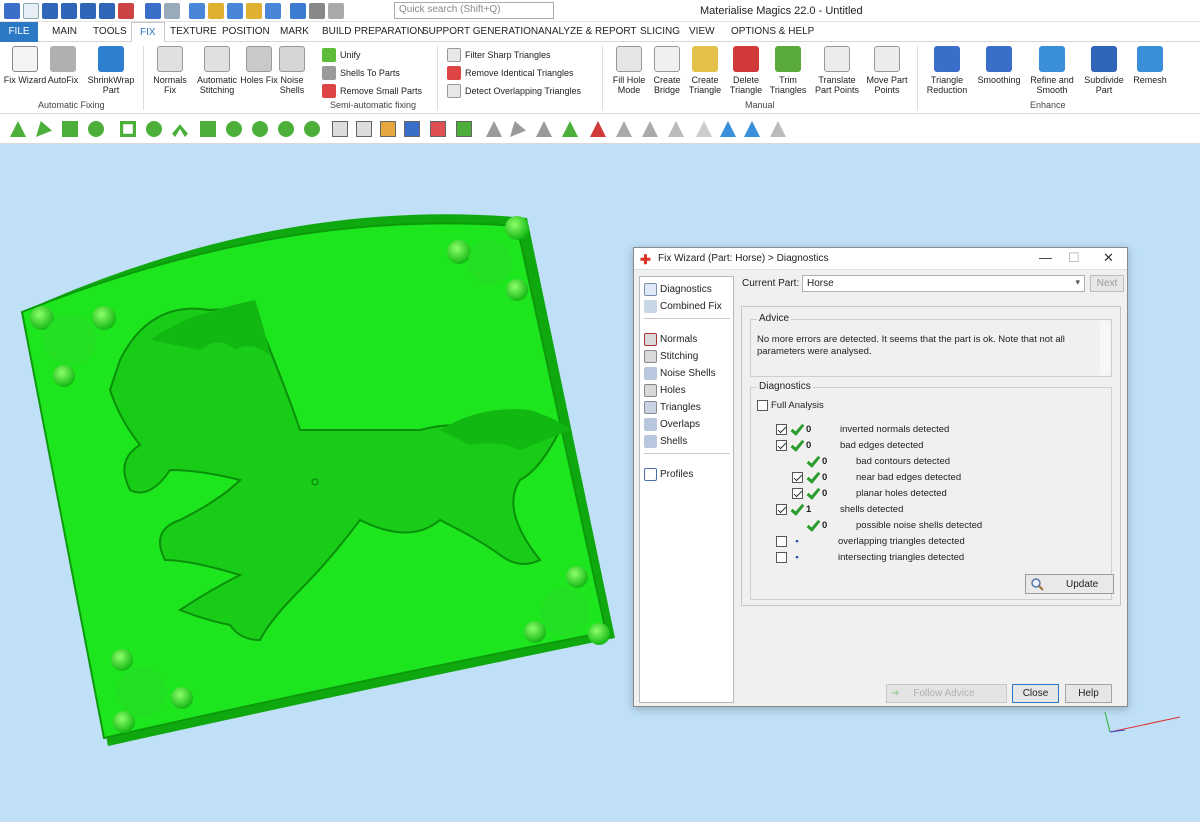 The width and height of the screenshot is (1200, 822). I want to click on automatic-stitching-button: Automatic Stitching, so click(217, 70).